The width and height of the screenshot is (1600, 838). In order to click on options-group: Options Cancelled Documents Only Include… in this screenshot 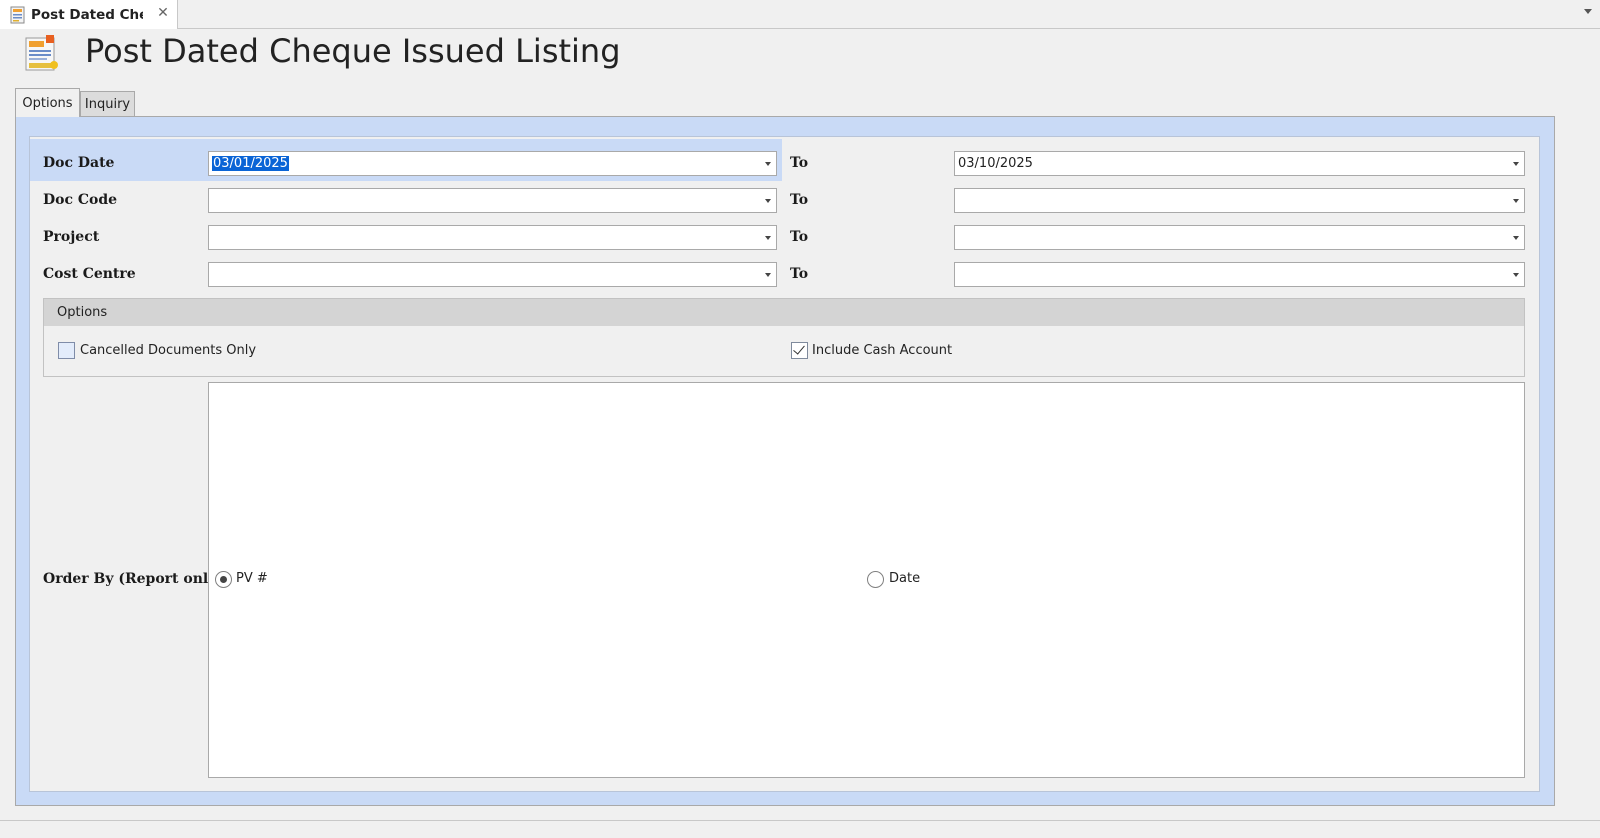, I will do `click(784, 337)`.